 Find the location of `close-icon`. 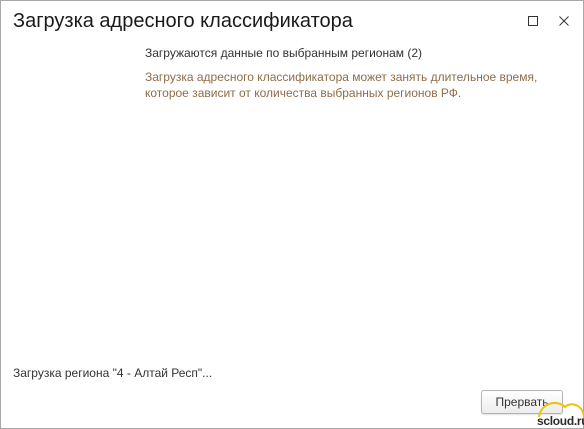

close-icon is located at coordinates (564, 21).